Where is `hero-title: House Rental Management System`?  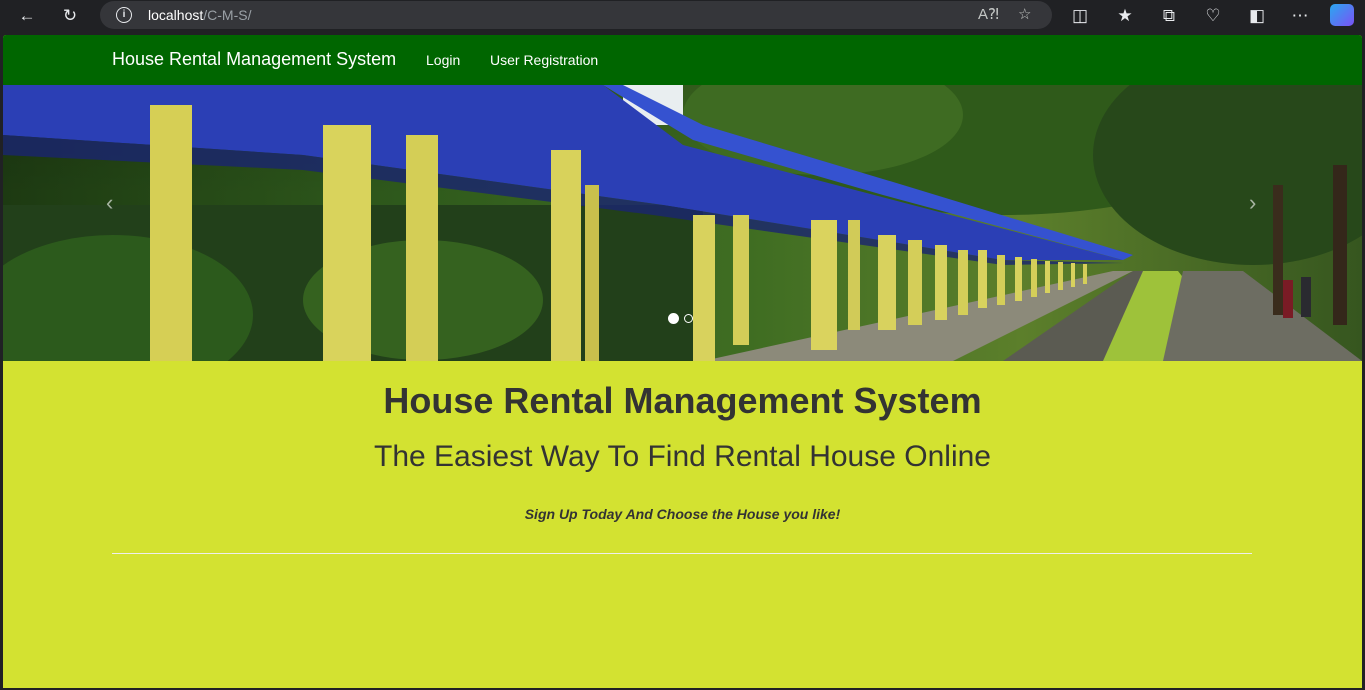 hero-title: House Rental Management System is located at coordinates (682, 400).